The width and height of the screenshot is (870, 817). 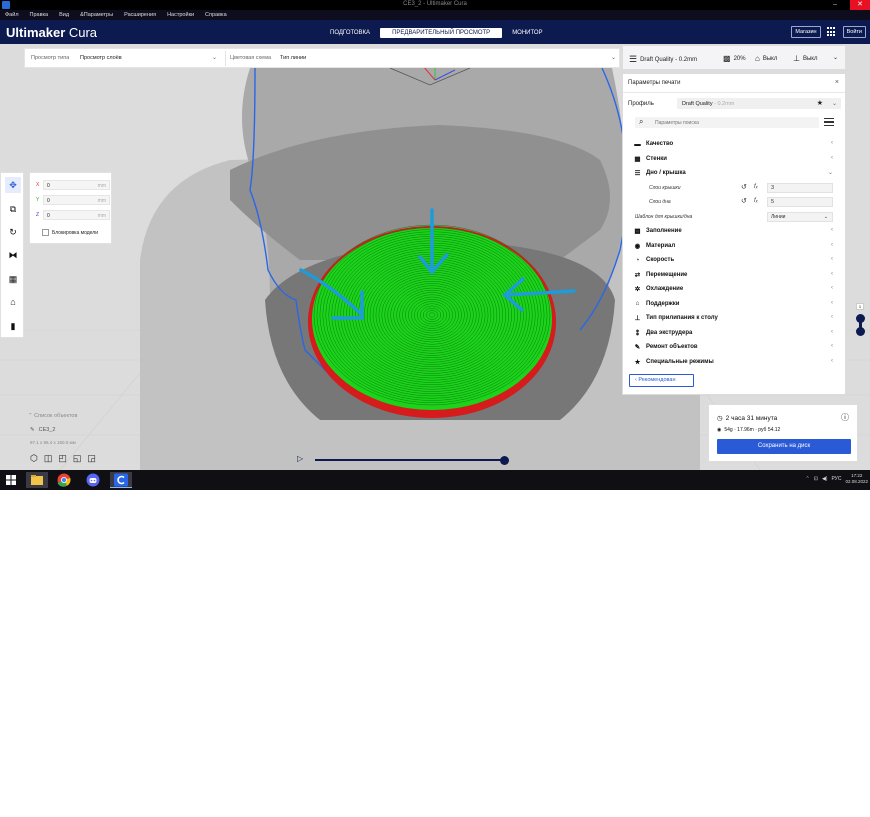 What do you see at coordinates (91, 458) in the screenshot?
I see `right-view-icon: ◲` at bounding box center [91, 458].